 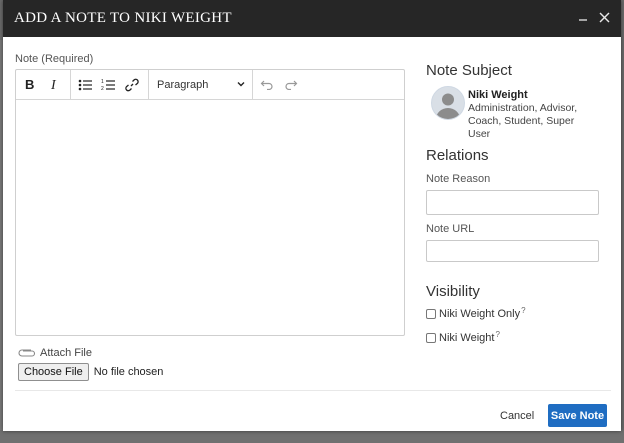 I want to click on subject-name: Niki Weight, so click(x=498, y=95).